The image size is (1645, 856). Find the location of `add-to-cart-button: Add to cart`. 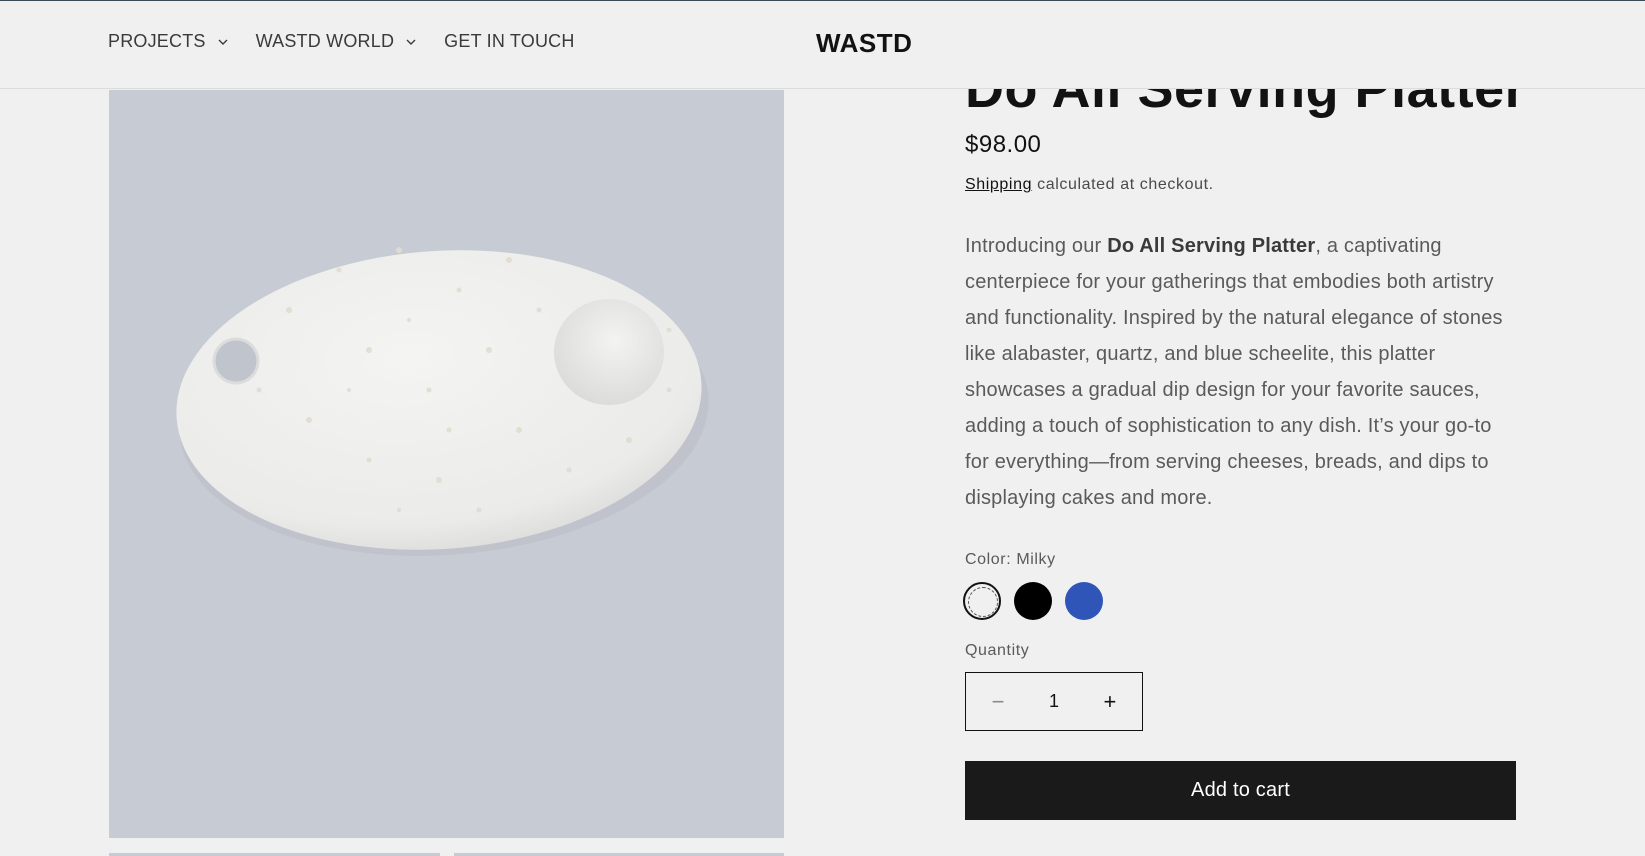

add-to-cart-button: Add to cart is located at coordinates (1240, 790).